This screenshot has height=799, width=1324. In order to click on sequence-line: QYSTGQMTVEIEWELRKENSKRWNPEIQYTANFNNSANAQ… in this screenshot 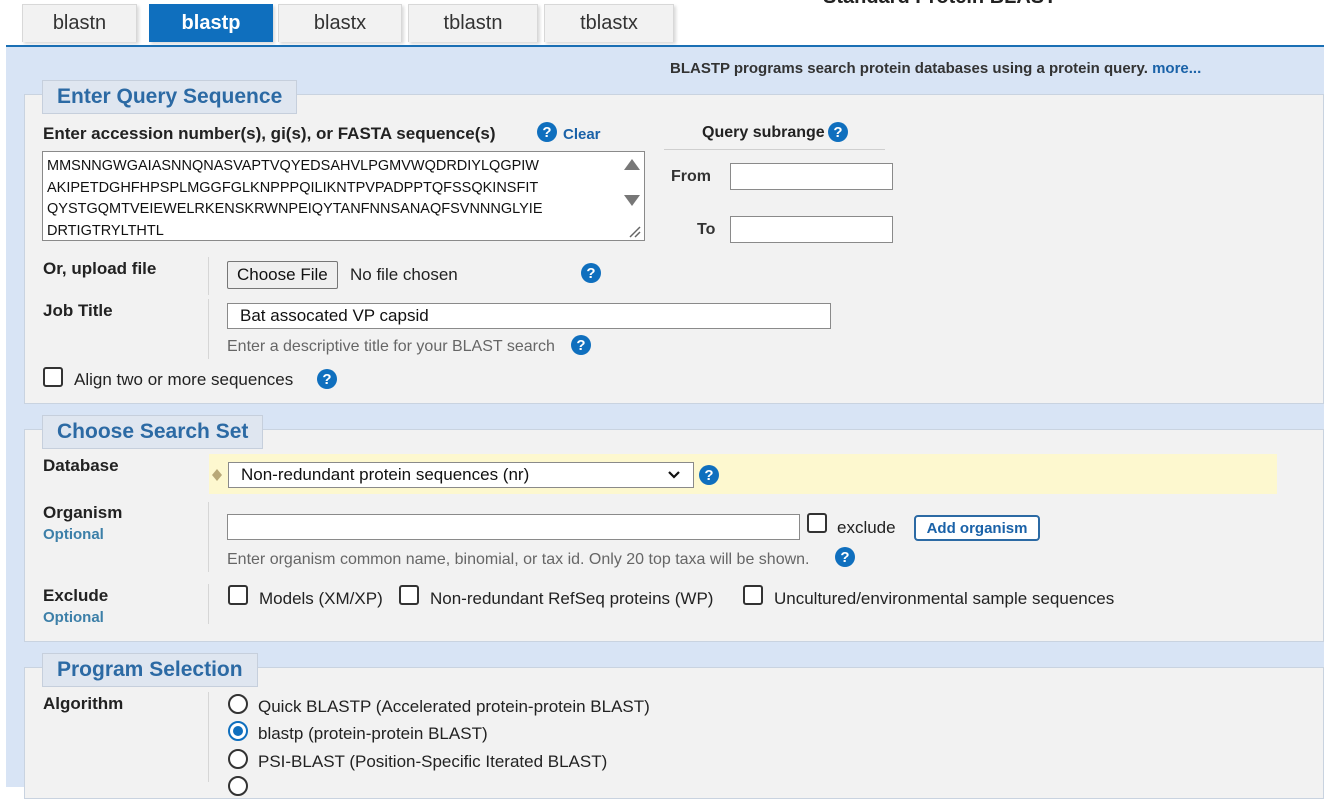, I will do `click(295, 209)`.